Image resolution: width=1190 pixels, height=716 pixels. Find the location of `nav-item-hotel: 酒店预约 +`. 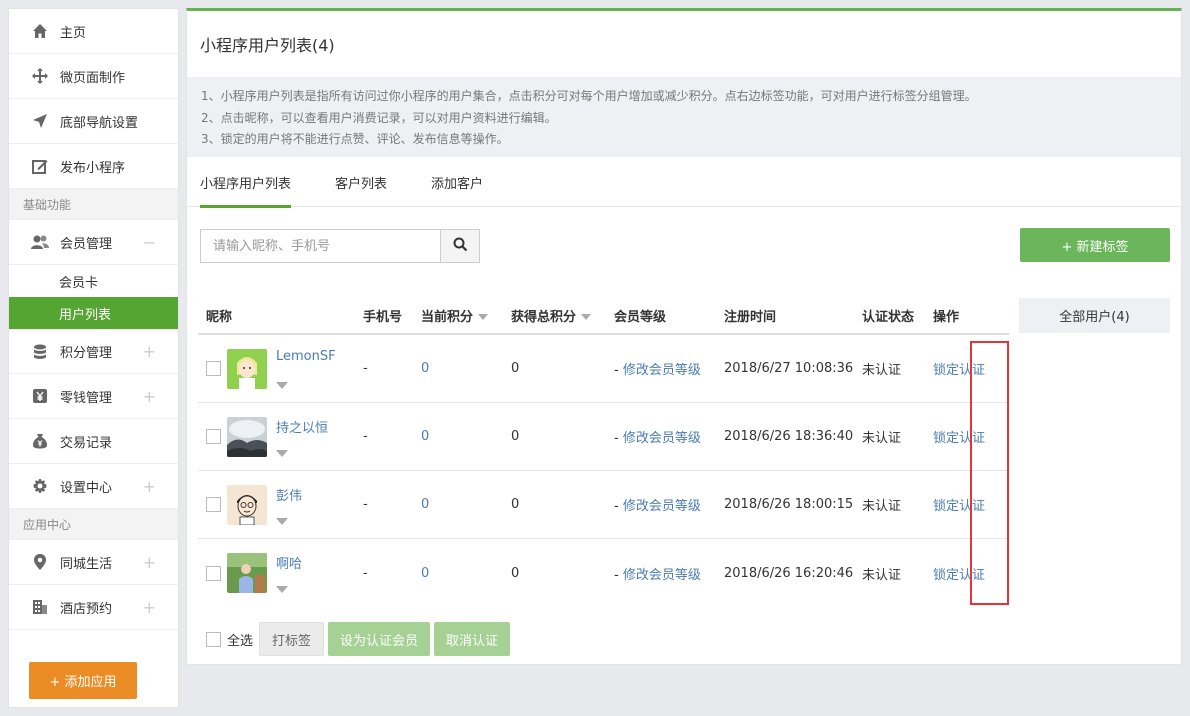

nav-item-hotel: 酒店预约 + is located at coordinates (93, 607).